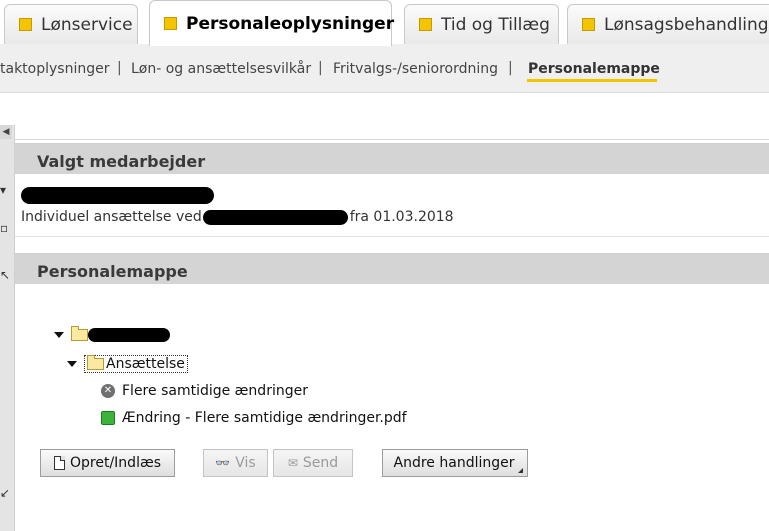 The image size is (769, 531). Describe the element at coordinates (245, 463) in the screenshot. I see `view-label: Vis` at that location.